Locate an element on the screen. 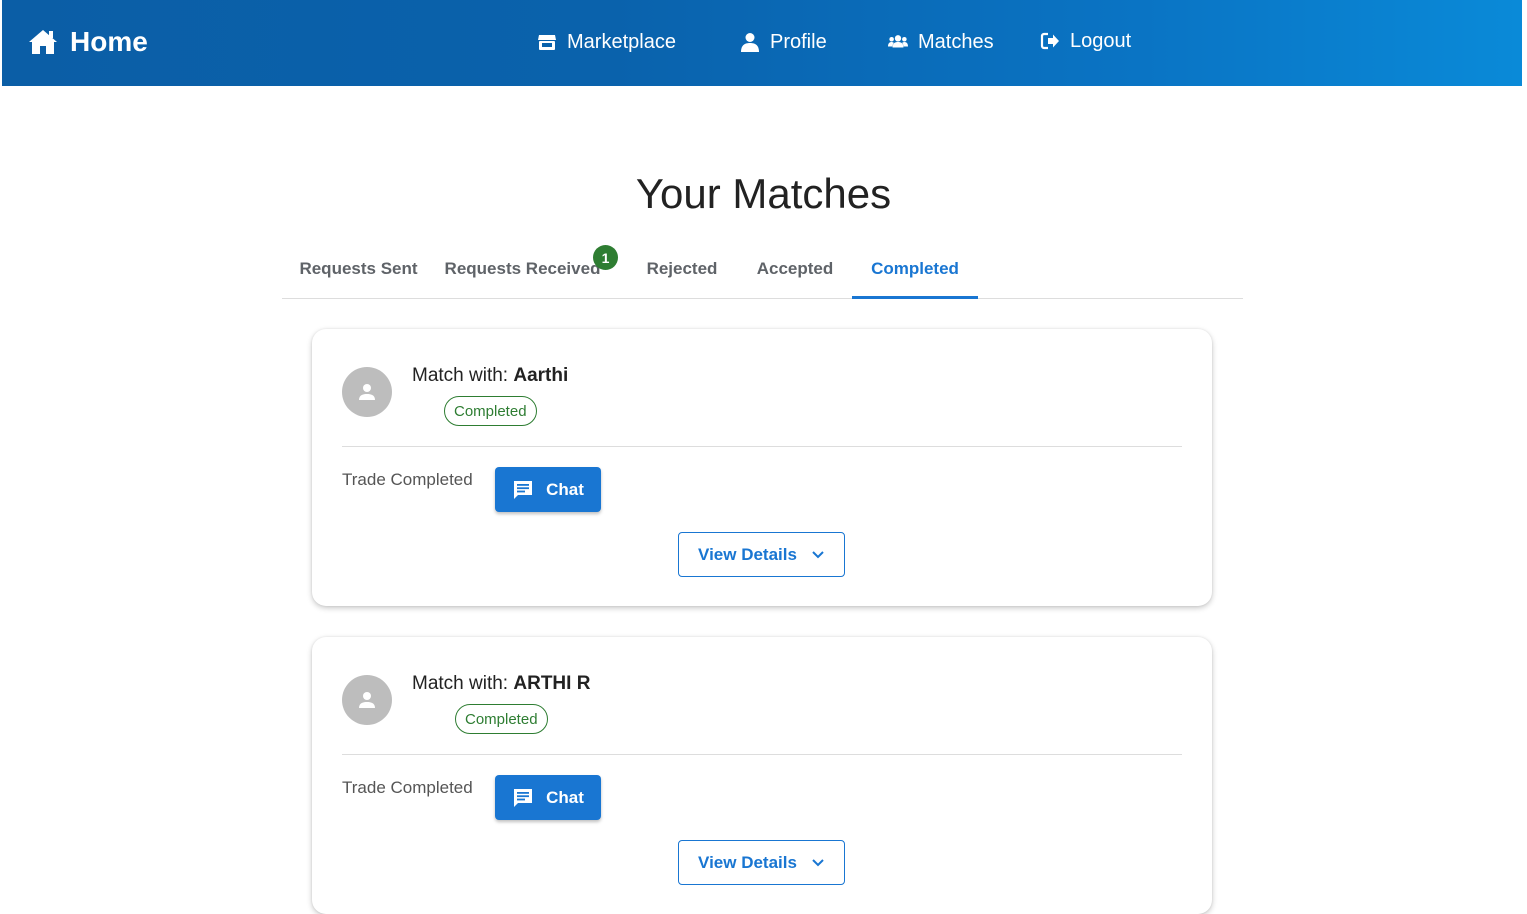 Image resolution: width=1527 pixels, height=914 pixels. requests-received-badge: 1 is located at coordinates (605, 257).